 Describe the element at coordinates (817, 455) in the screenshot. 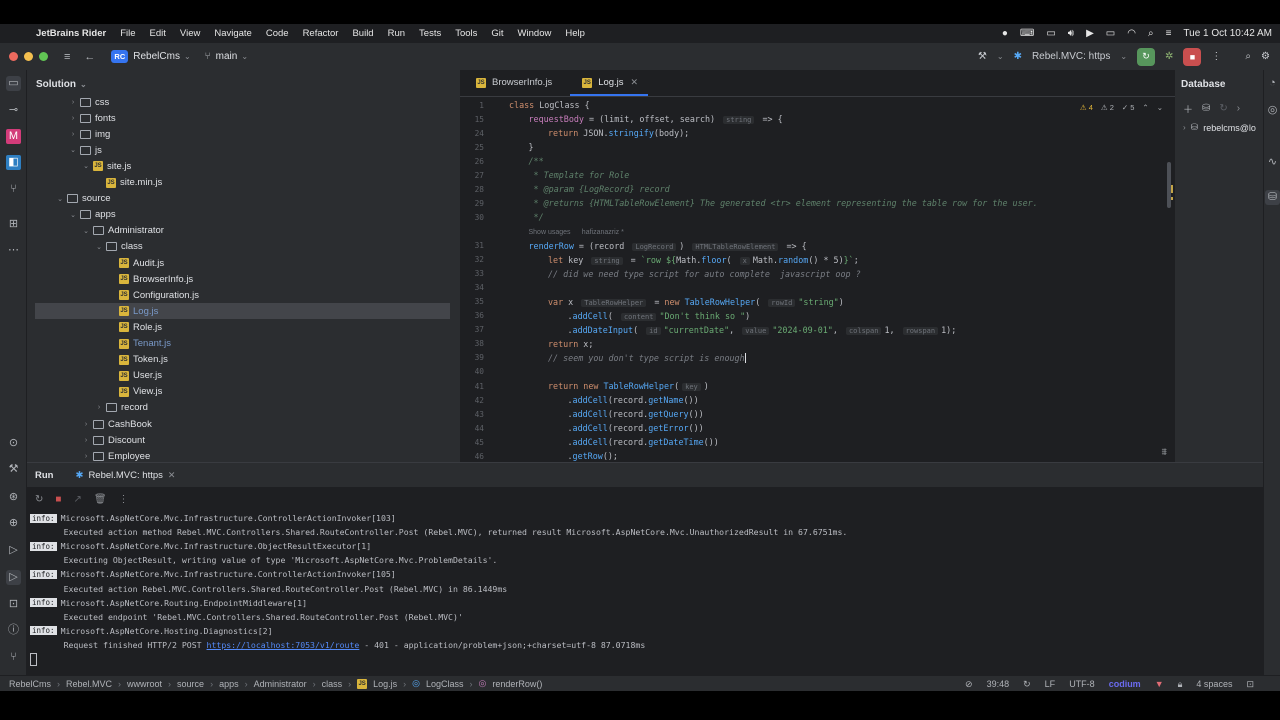

I see `code-line: 46 .getRow();` at that location.